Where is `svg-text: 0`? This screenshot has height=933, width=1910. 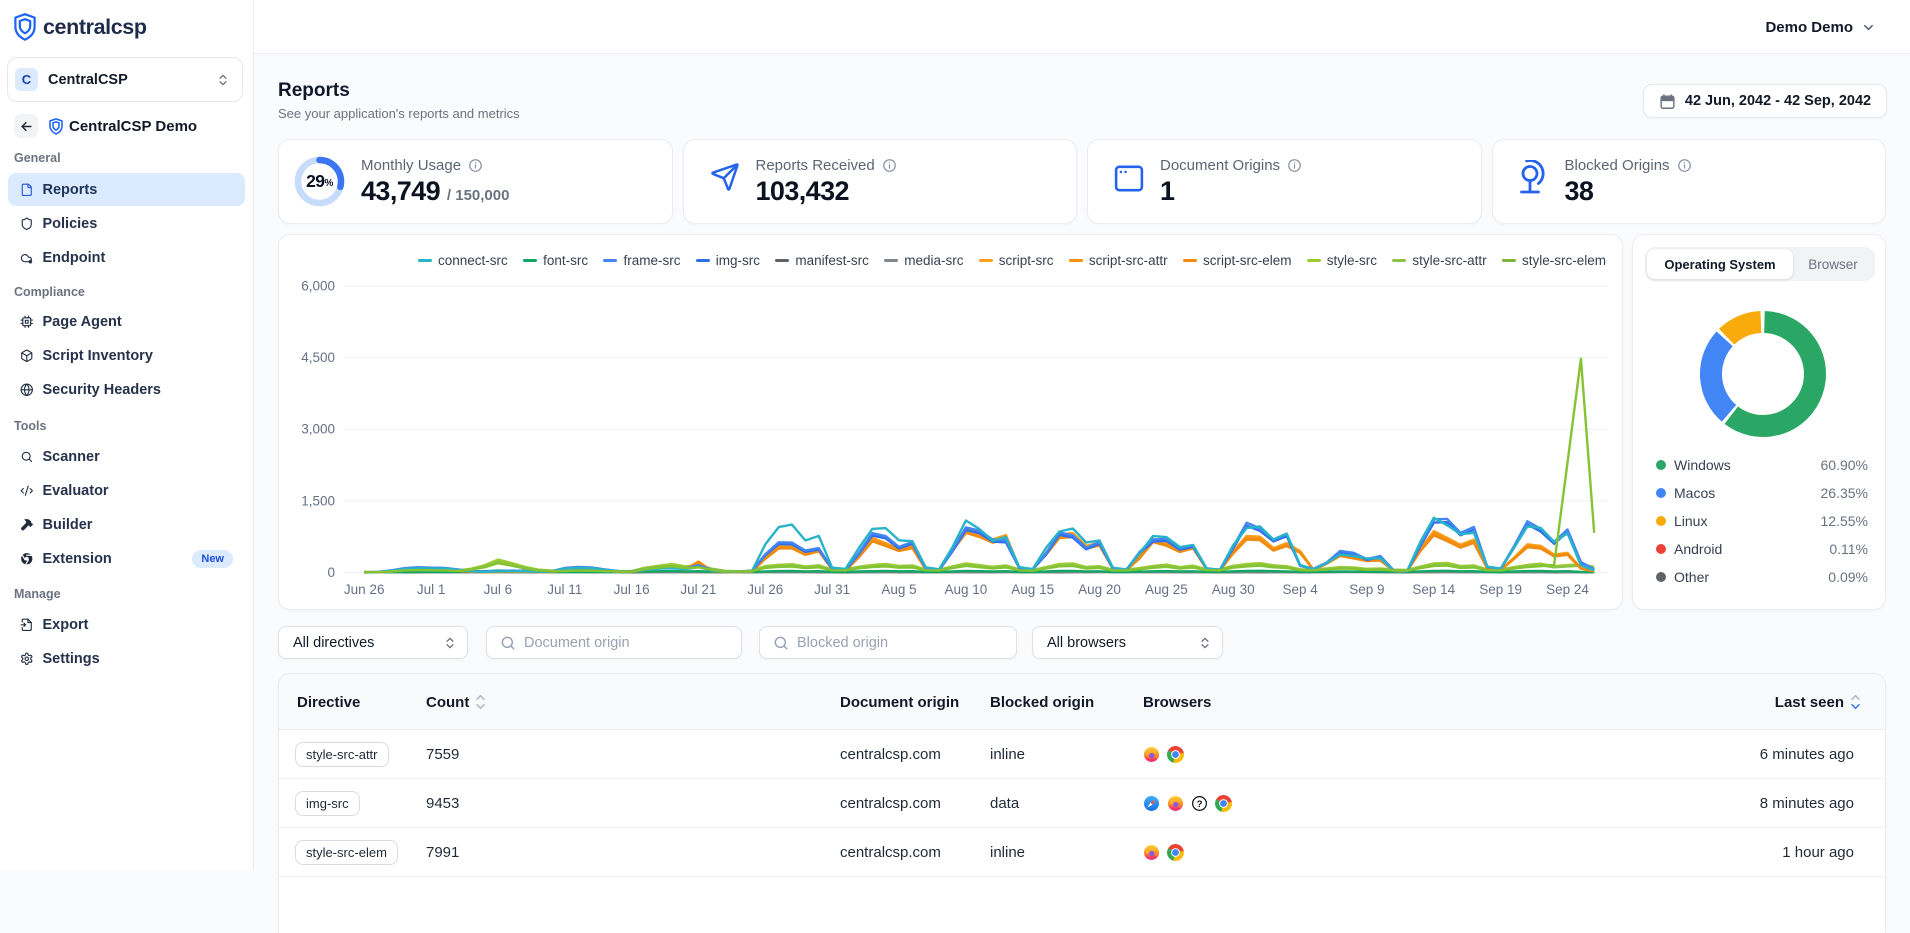
svg-text: 0 is located at coordinates (331, 572).